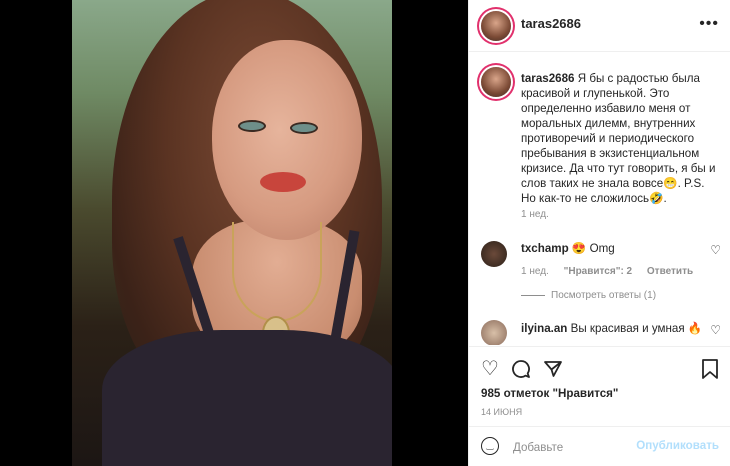 The height and width of the screenshot is (466, 730). What do you see at coordinates (490, 369) in the screenshot?
I see `heart-icon: ♡` at bounding box center [490, 369].